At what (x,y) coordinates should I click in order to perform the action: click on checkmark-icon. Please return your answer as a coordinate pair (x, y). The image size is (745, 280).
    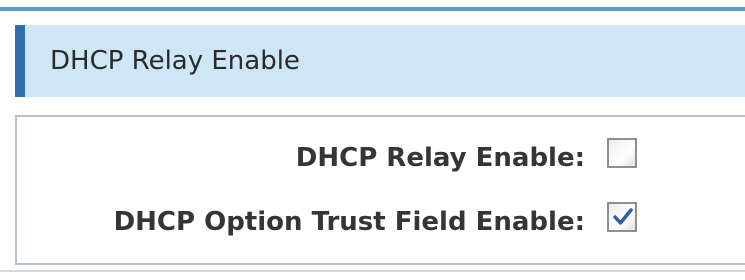
    Looking at the image, I should click on (623, 216).